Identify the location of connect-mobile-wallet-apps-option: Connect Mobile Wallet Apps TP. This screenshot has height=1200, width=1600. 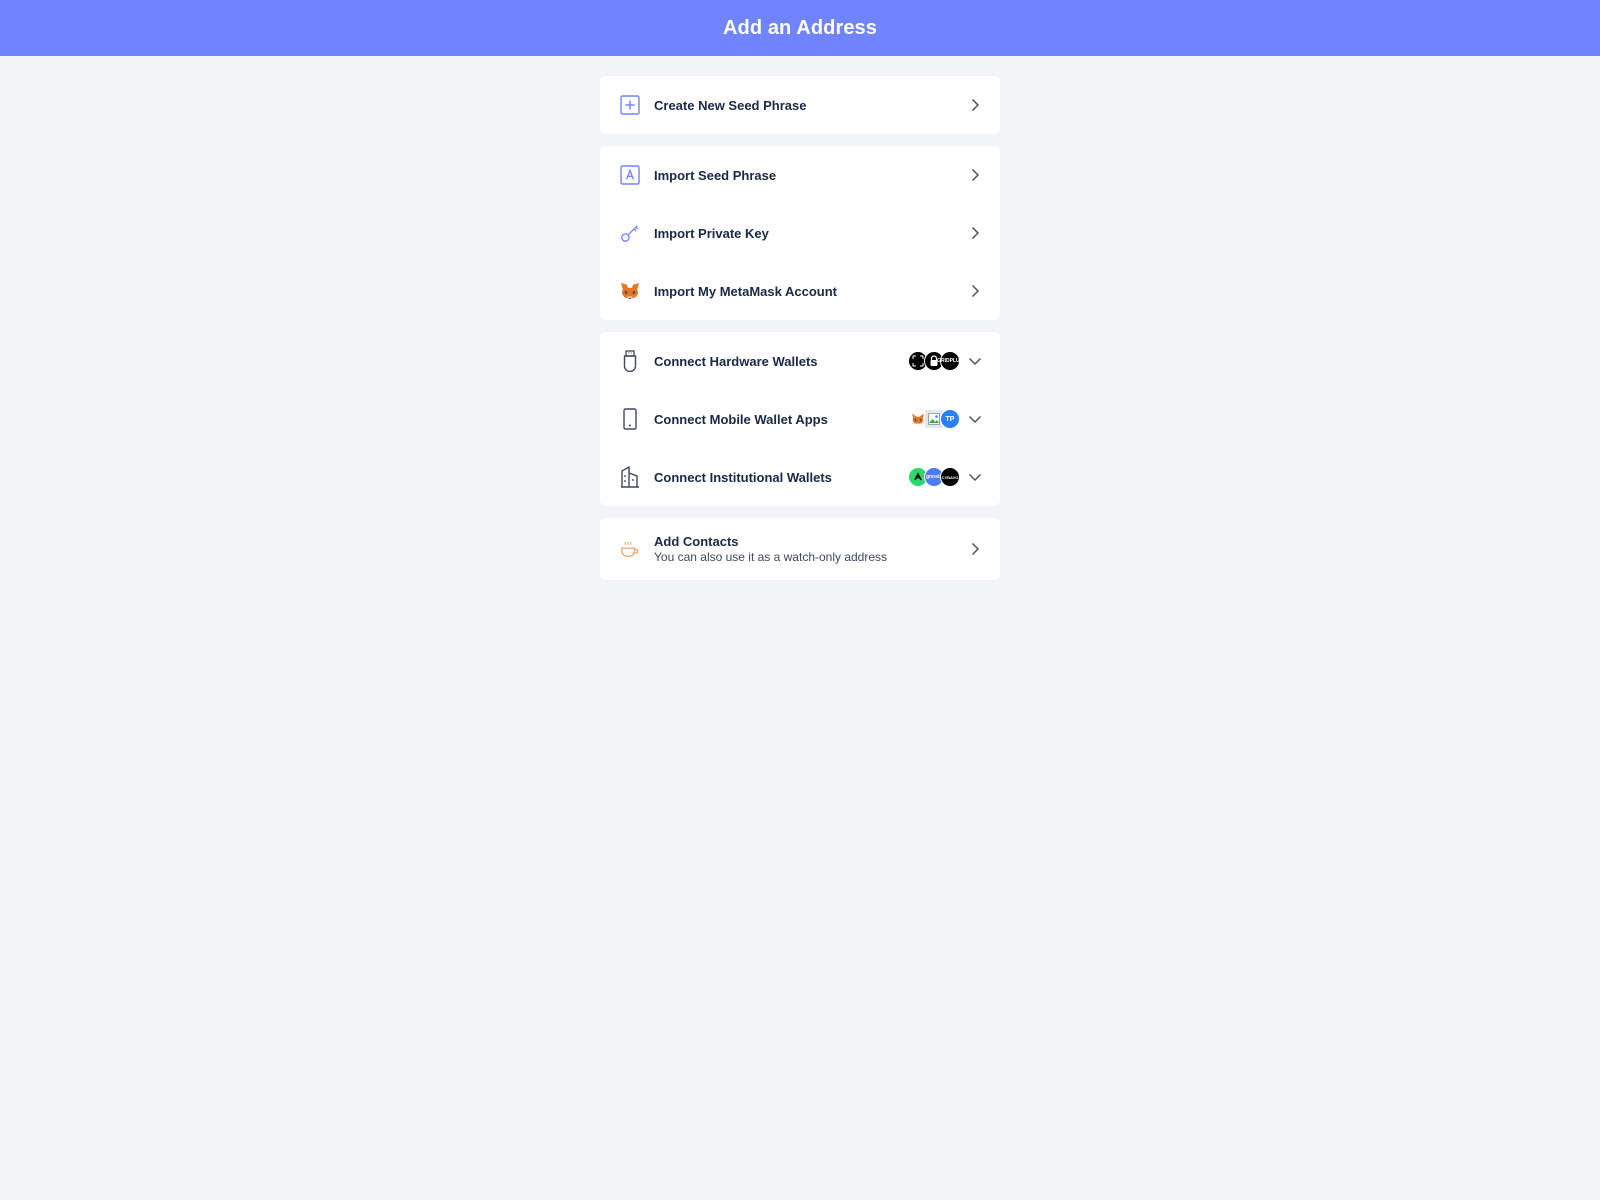
(800, 419).